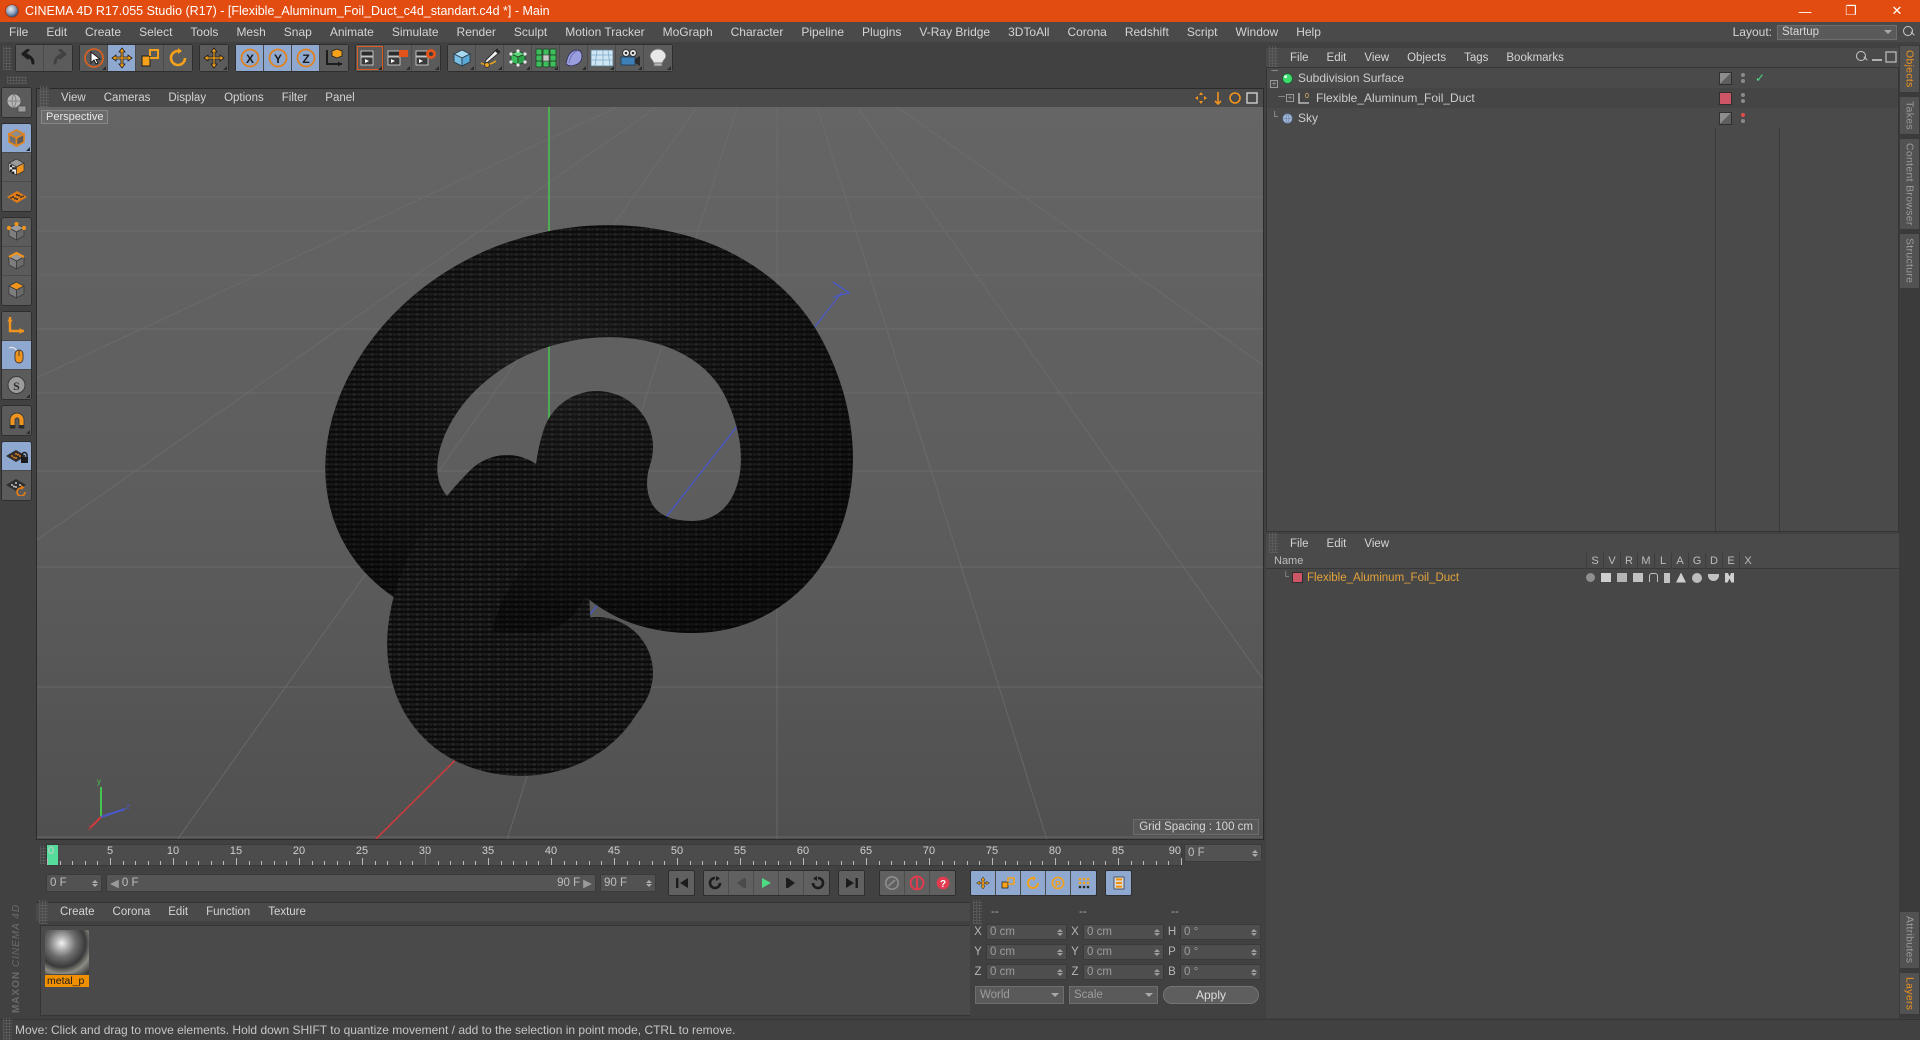 The image size is (1920, 1040). I want to click on render-region-button, so click(398, 58).